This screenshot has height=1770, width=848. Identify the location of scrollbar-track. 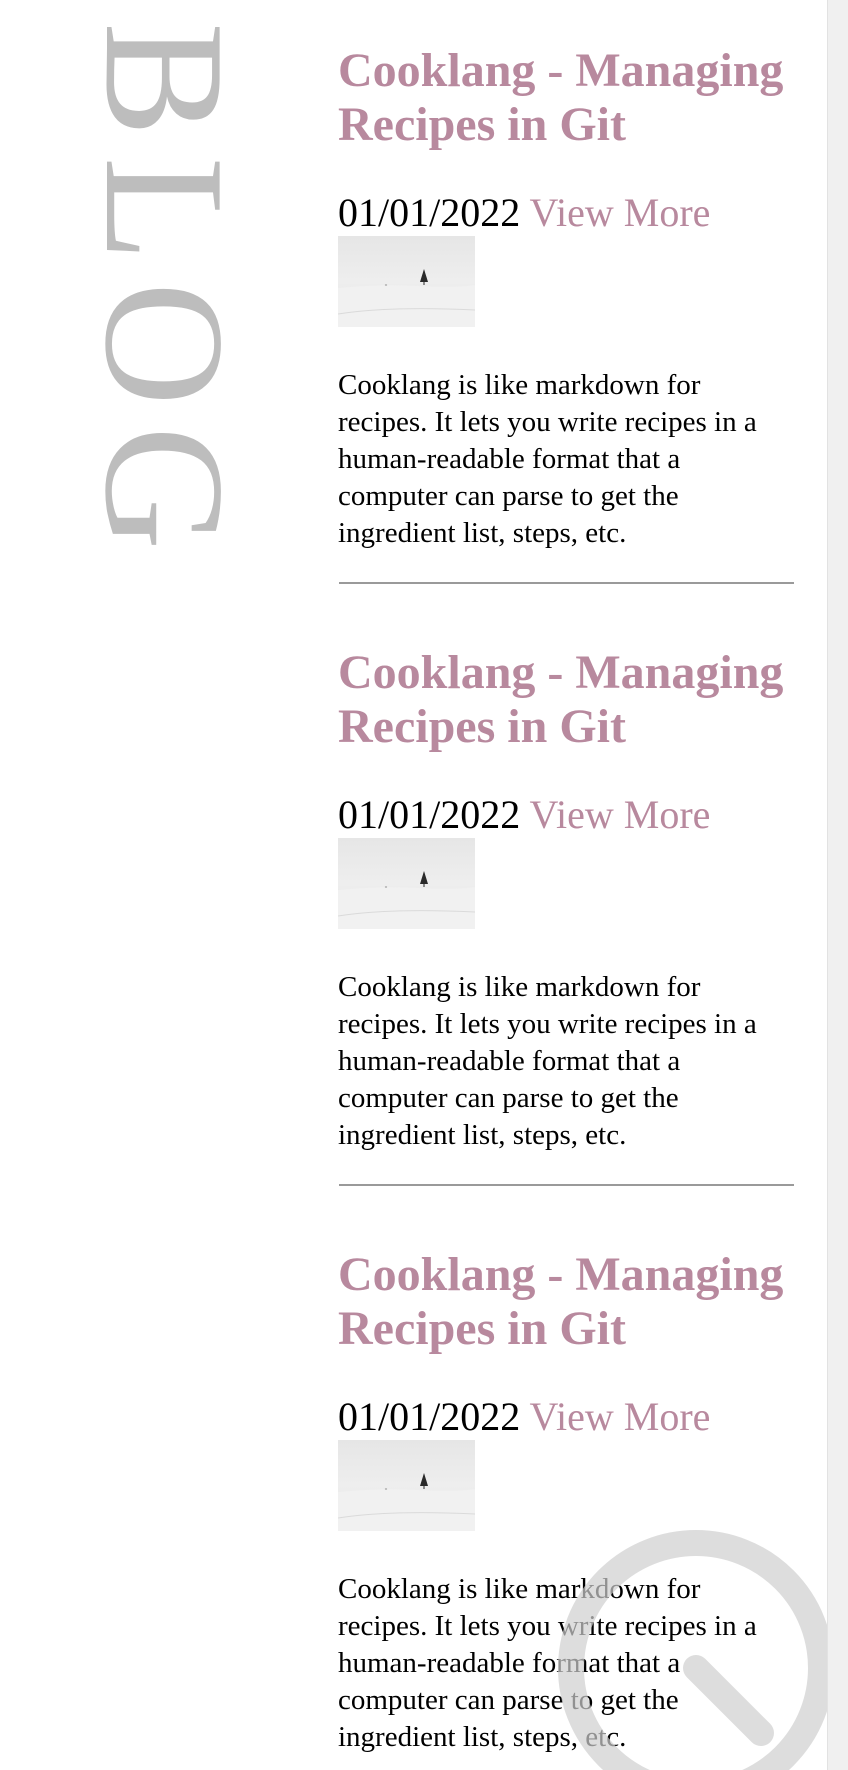
(837, 885).